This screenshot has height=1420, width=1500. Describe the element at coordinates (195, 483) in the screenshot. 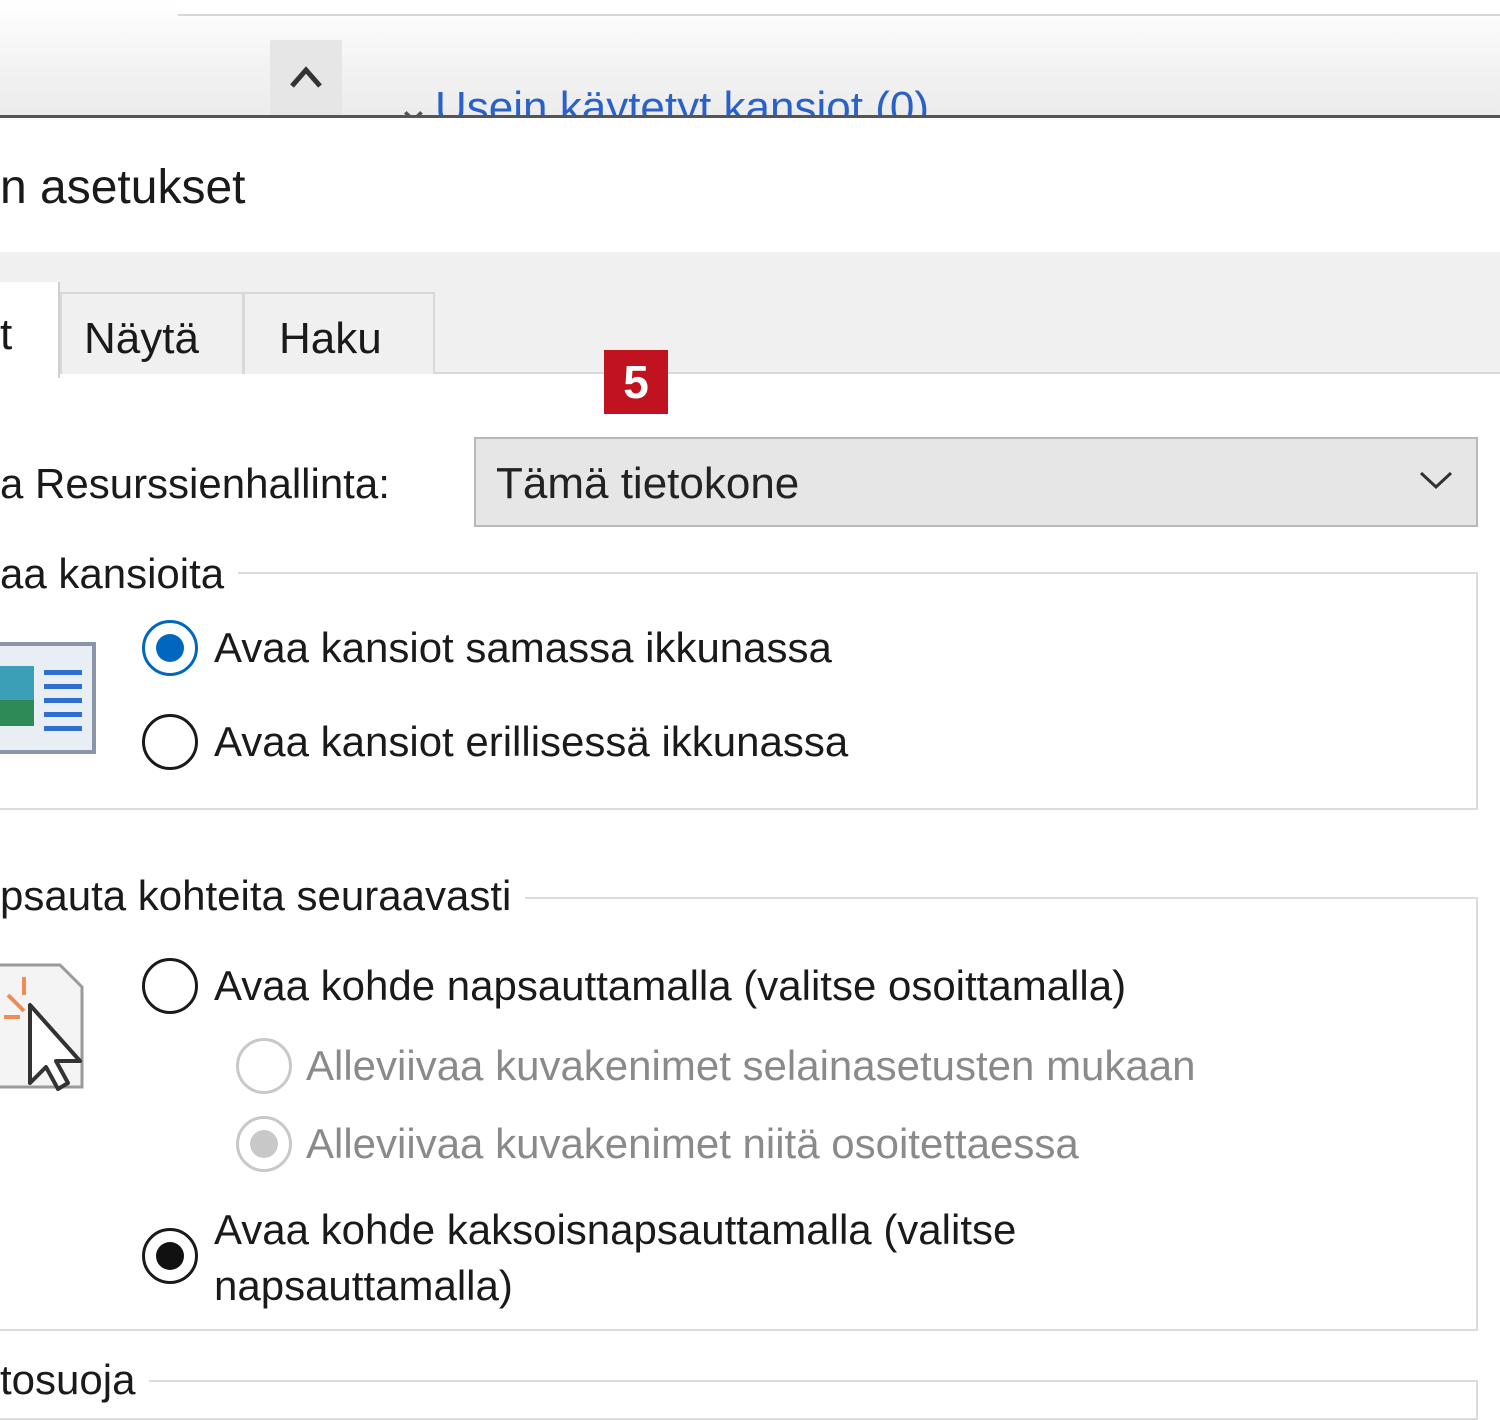

I see `open-explorer-label: a Resurssienhallinta:` at that location.